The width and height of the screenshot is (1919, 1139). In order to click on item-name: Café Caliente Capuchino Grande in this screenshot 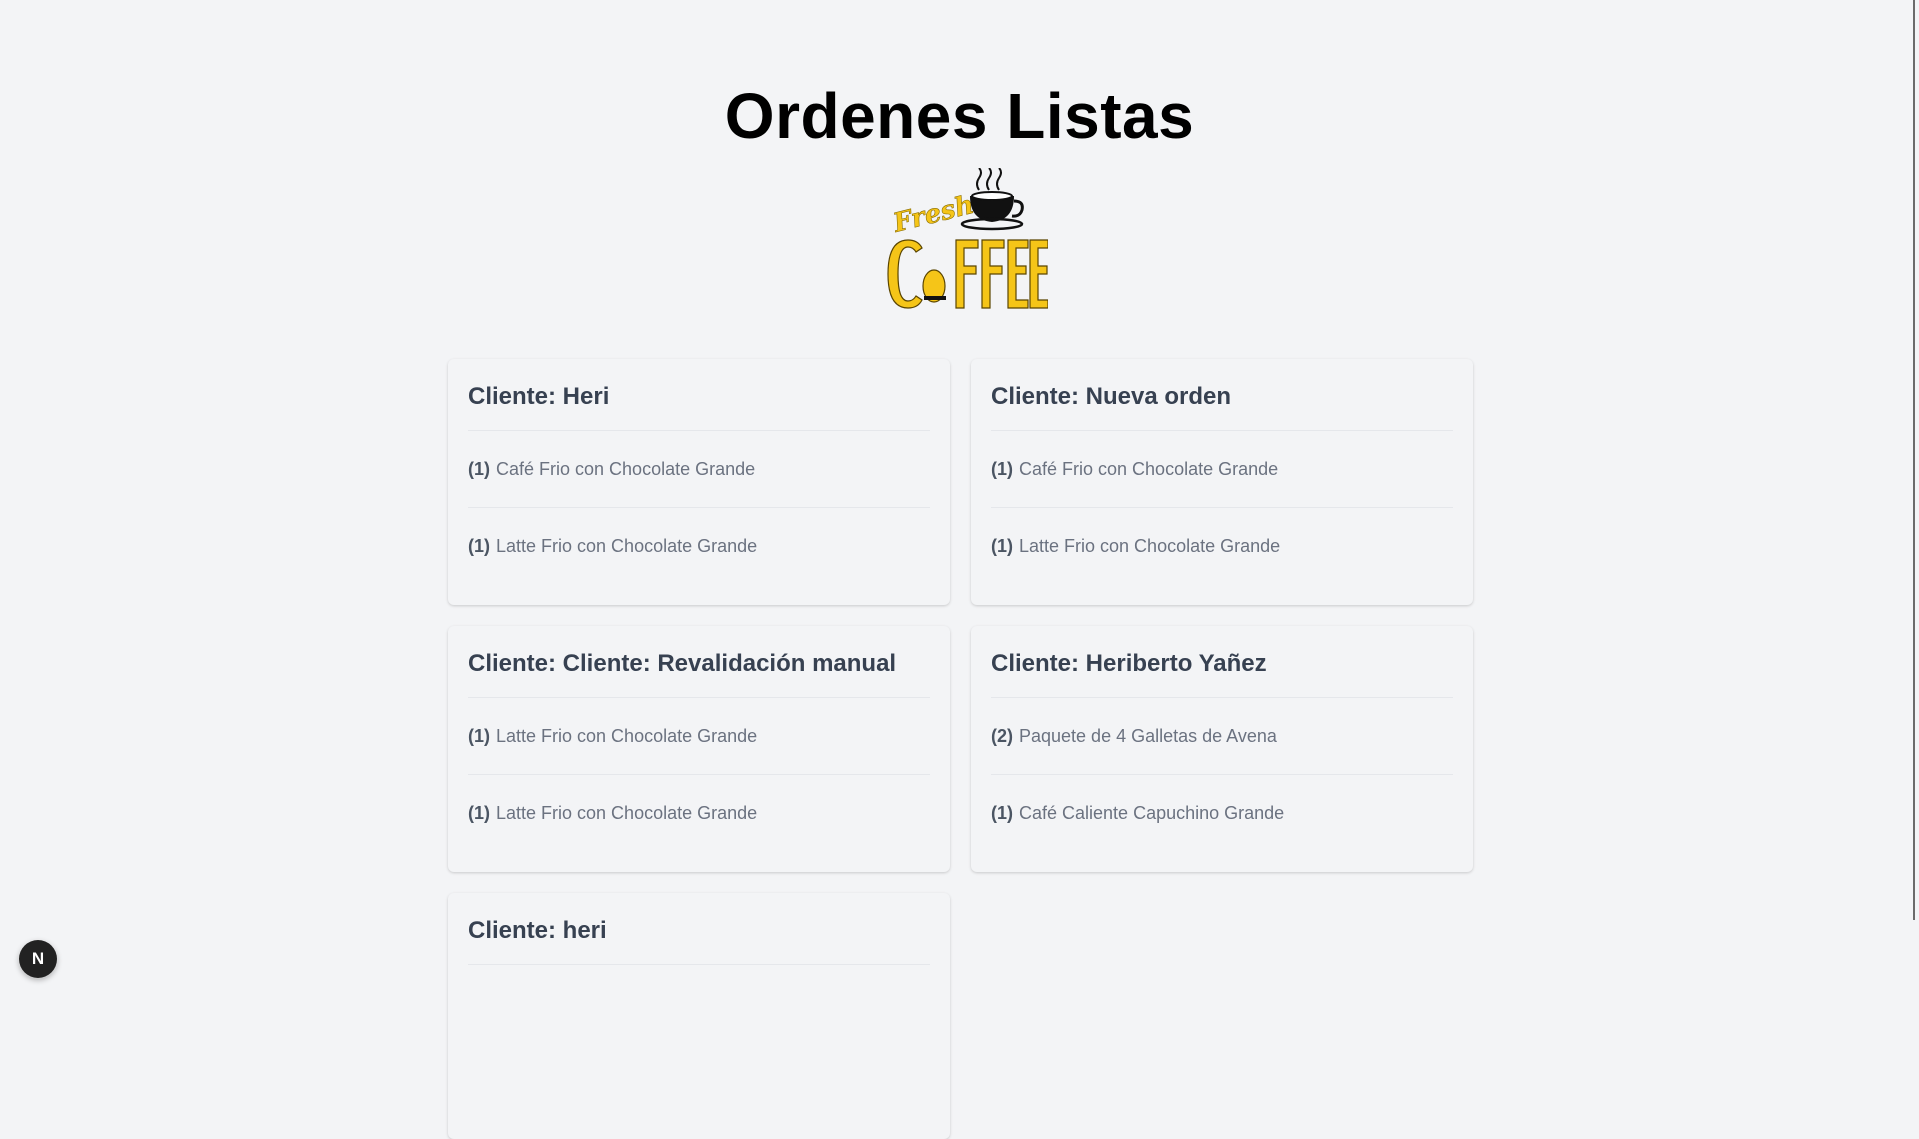, I will do `click(1152, 813)`.